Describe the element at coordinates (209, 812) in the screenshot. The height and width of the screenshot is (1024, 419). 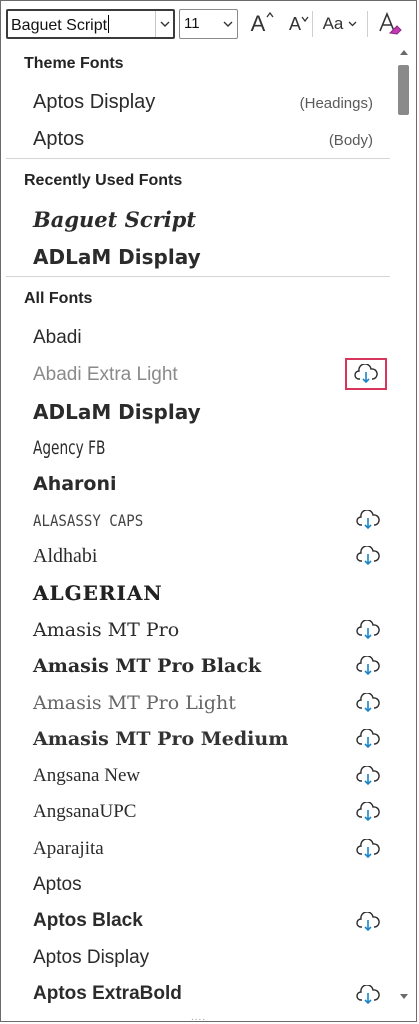
I see `font-list-item: AngsanaUPC` at that location.